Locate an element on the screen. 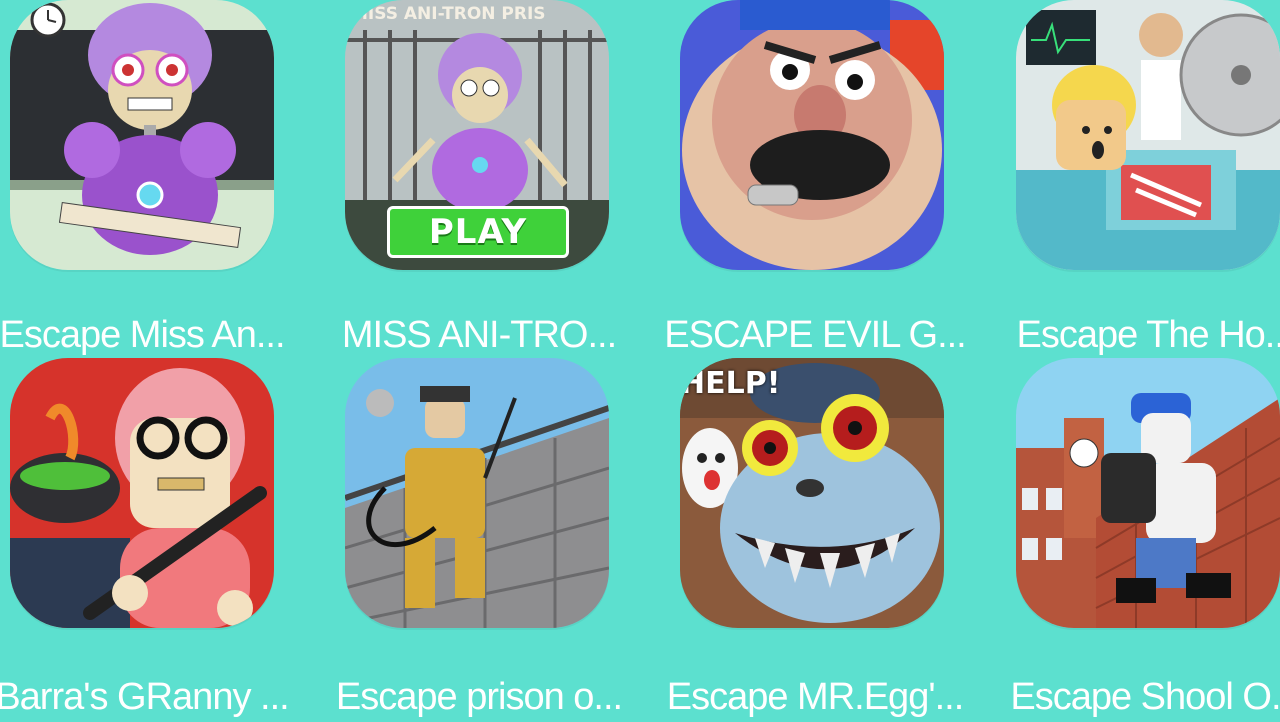 This screenshot has width=1280, height=722. app-icon-barras-granny is located at coordinates (142, 493).